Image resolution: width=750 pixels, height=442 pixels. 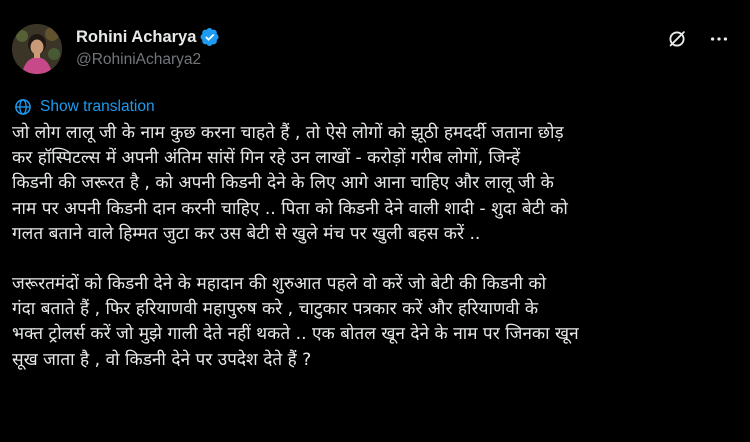 I want to click on tweet-header: Rohini Acharya @RohiniAcharya2, so click(x=376, y=49).